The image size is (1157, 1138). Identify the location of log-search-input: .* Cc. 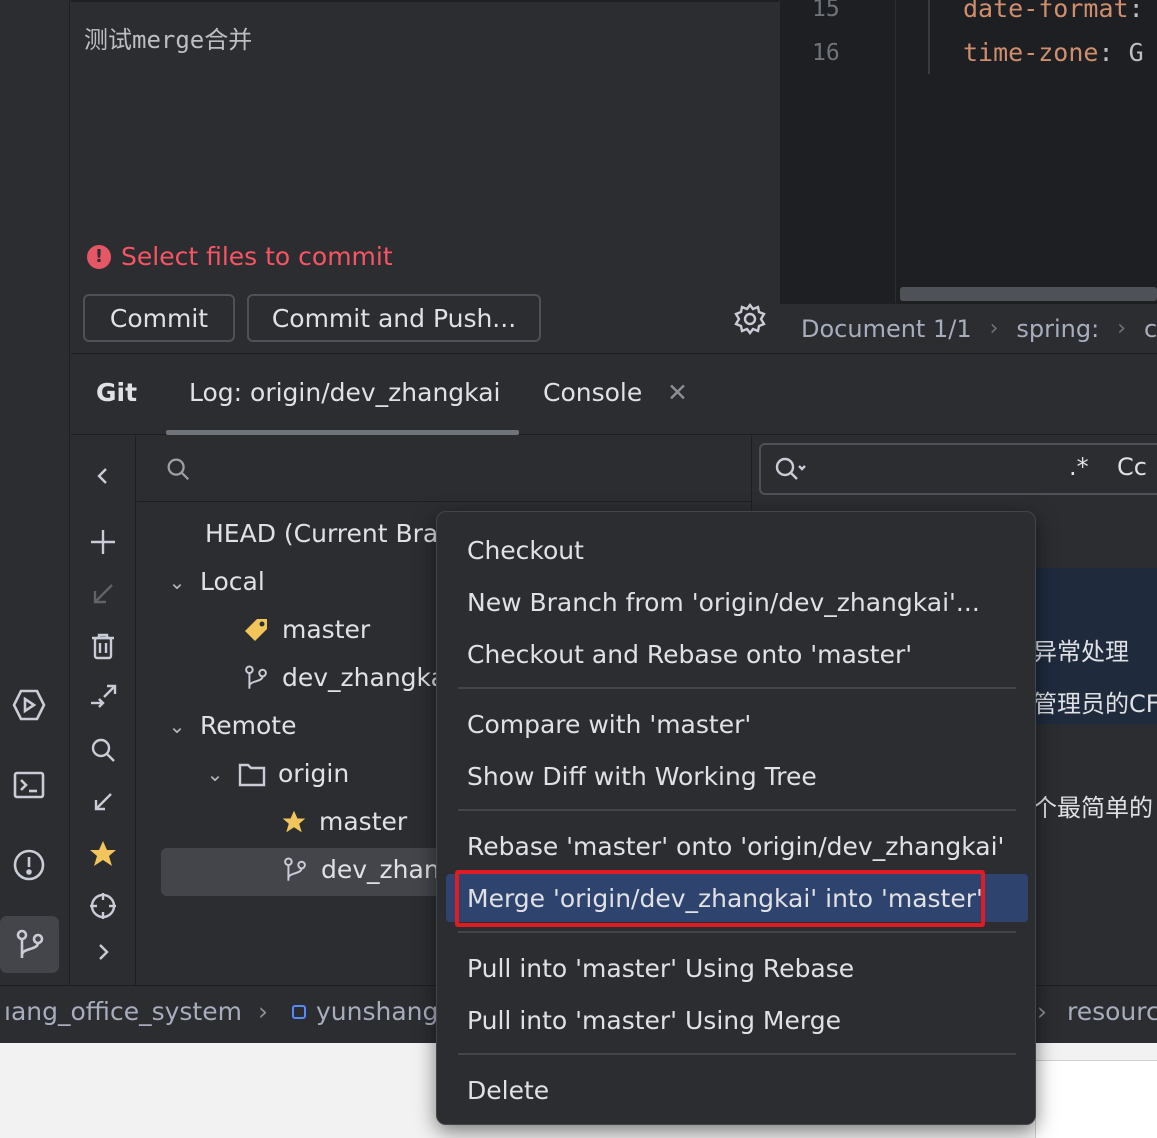
(958, 469).